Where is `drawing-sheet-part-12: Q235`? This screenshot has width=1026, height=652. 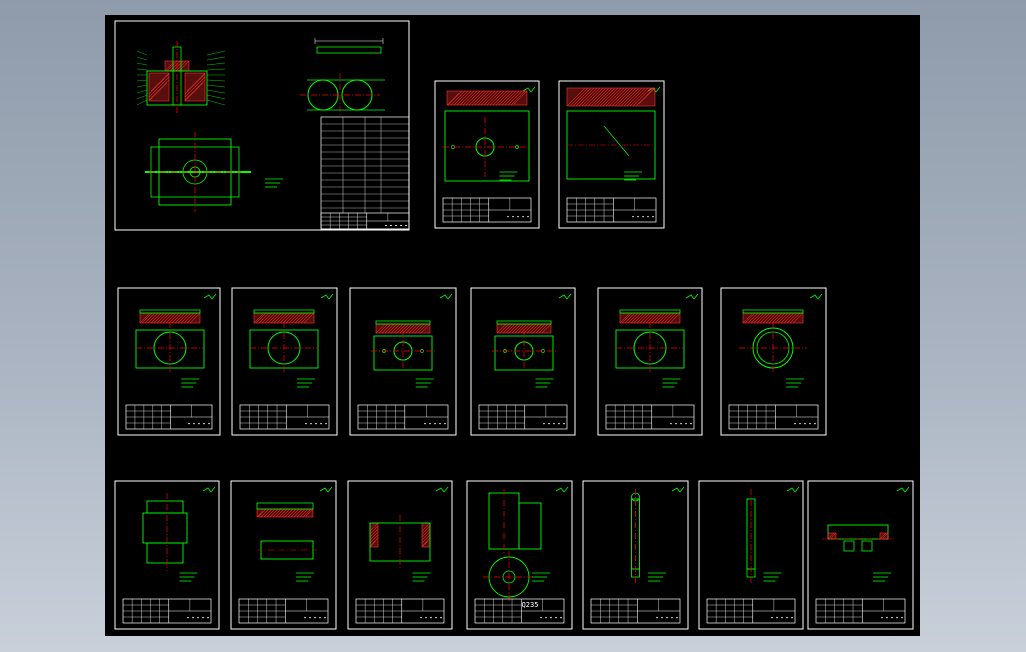 drawing-sheet-part-12: Q235 is located at coordinates (519, 555).